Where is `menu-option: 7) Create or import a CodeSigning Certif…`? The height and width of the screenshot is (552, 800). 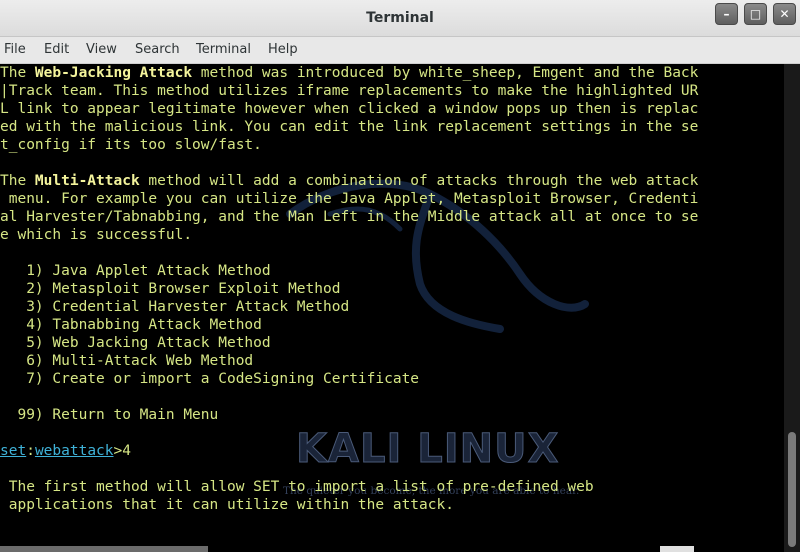
menu-option: 7) Create or import a CodeSigning Certif… is located at coordinates (210, 379).